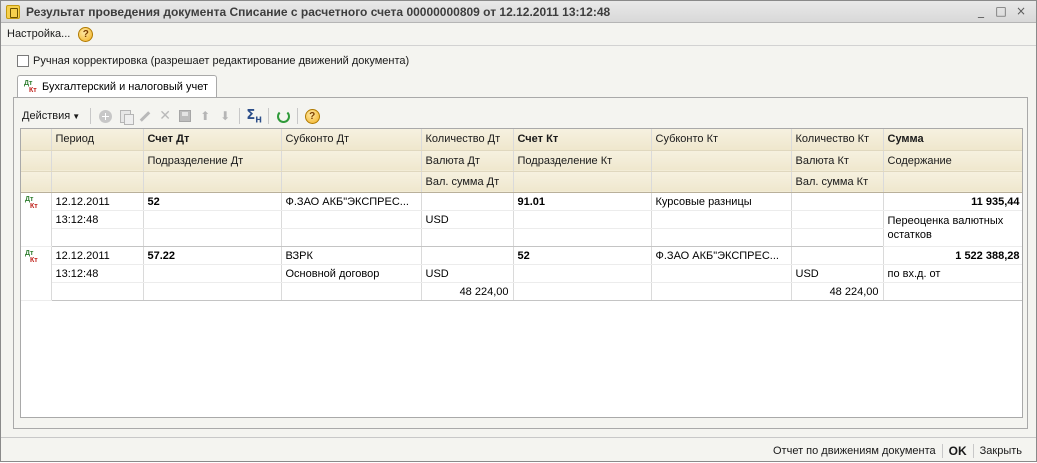 This screenshot has height=463, width=1037. Describe the element at coordinates (212, 140) in the screenshot. I see `col-account-dt: Счет Дт` at that location.